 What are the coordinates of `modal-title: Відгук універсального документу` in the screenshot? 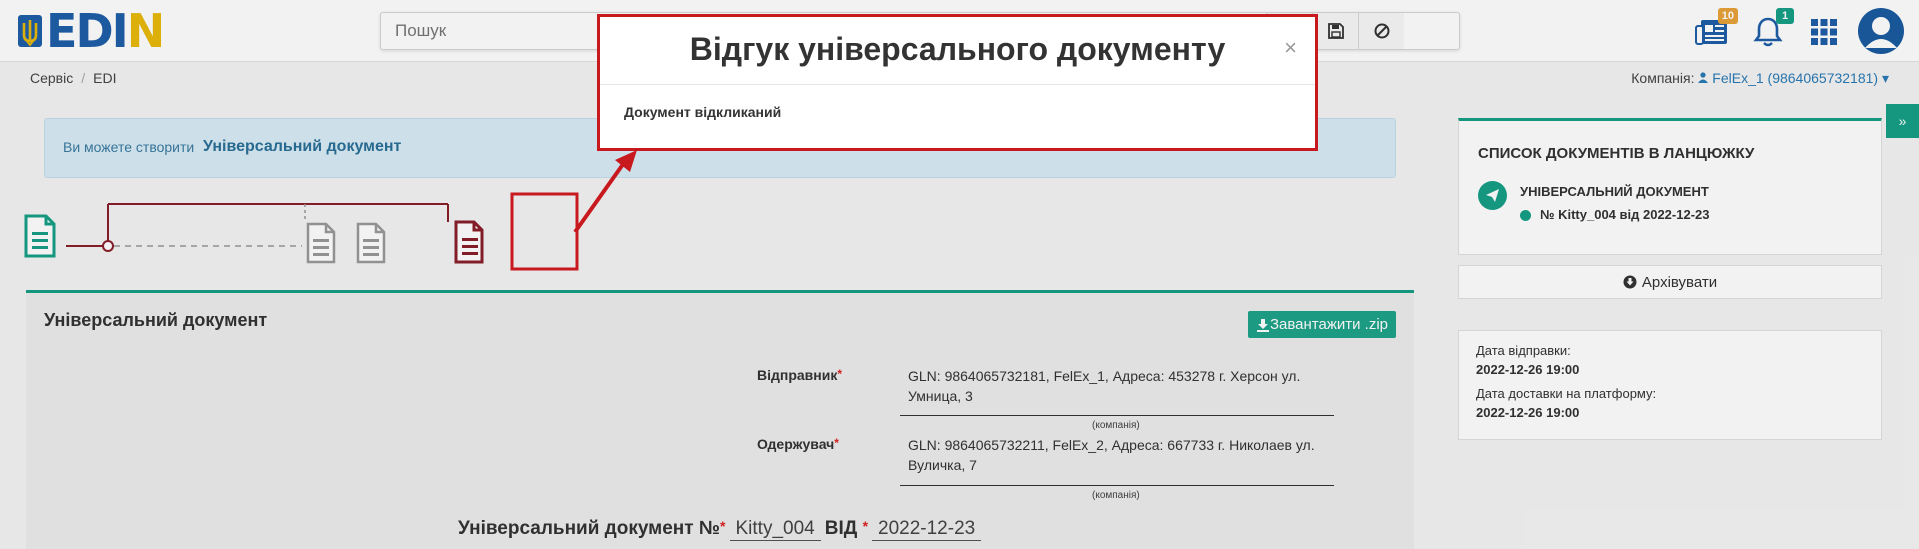 It's located at (957, 49).